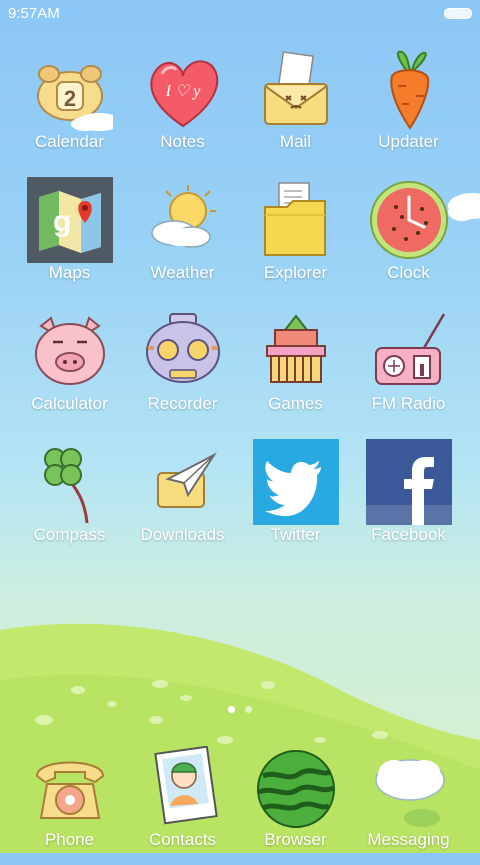 The height and width of the screenshot is (865, 480). Describe the element at coordinates (296, 89) in the screenshot. I see `mail-icon` at that location.